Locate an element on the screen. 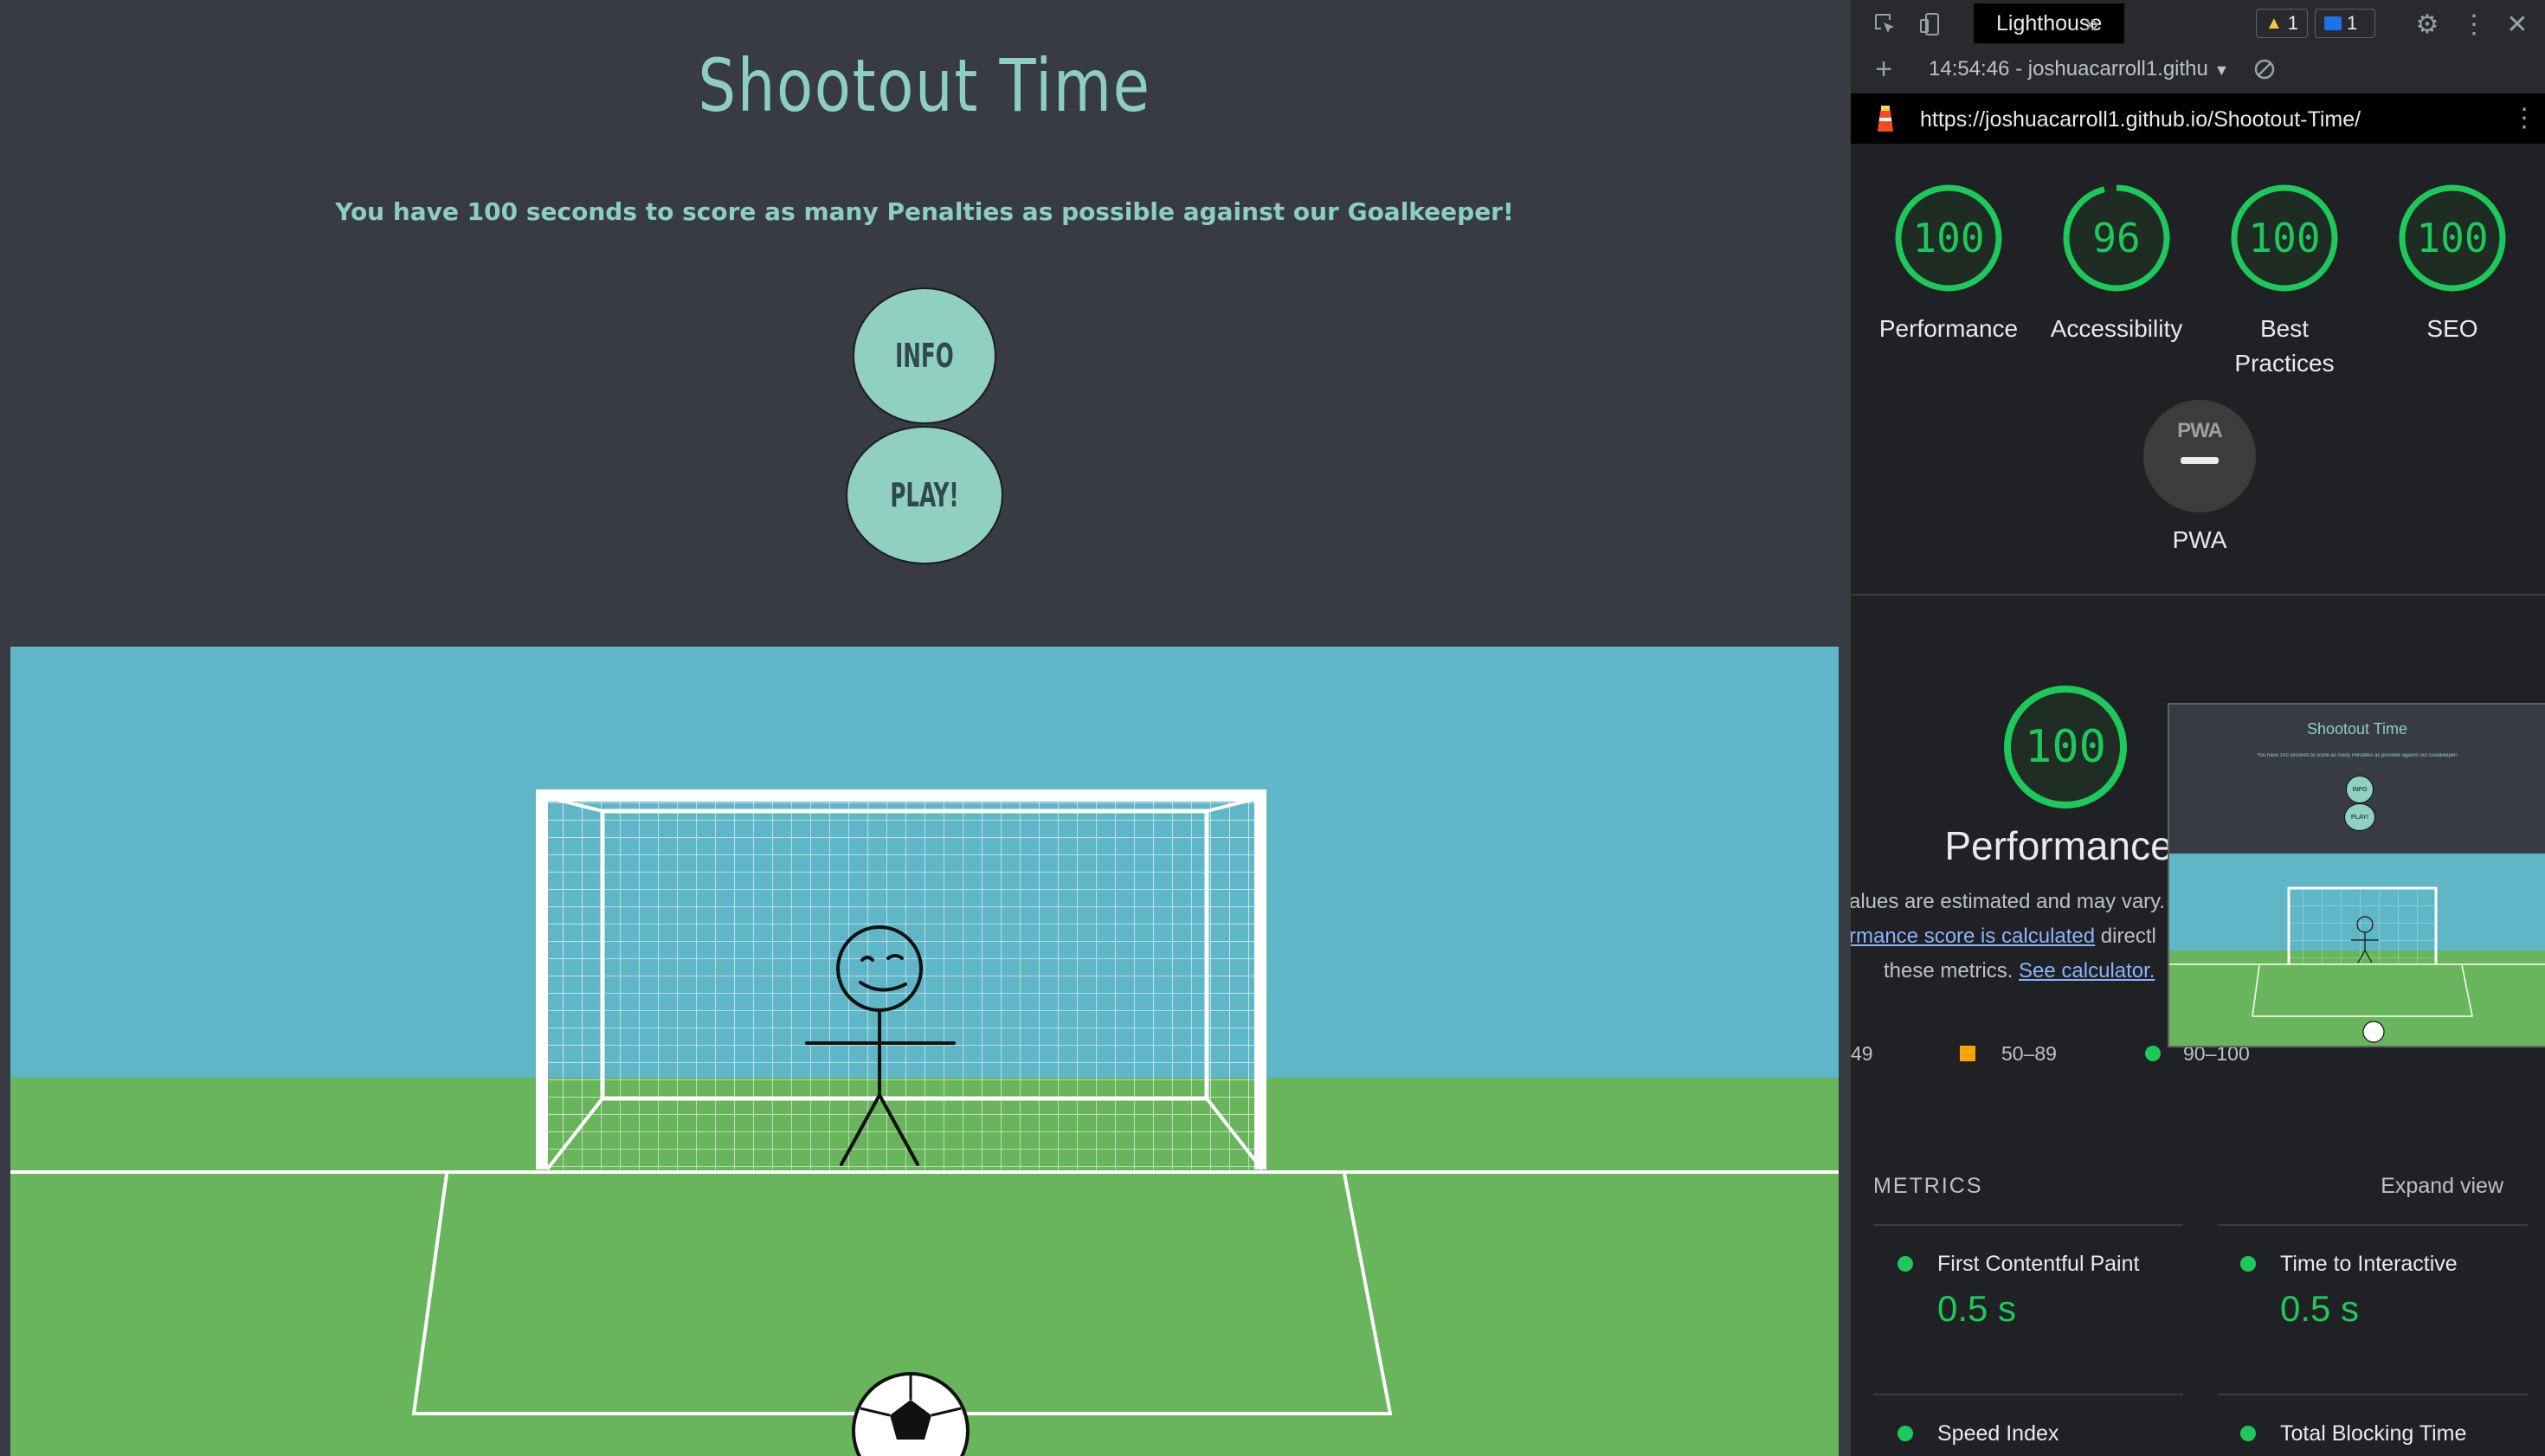 The image size is (2545, 1456). metric-tbt-name: Total Blocking Time is located at coordinates (2374, 1433).